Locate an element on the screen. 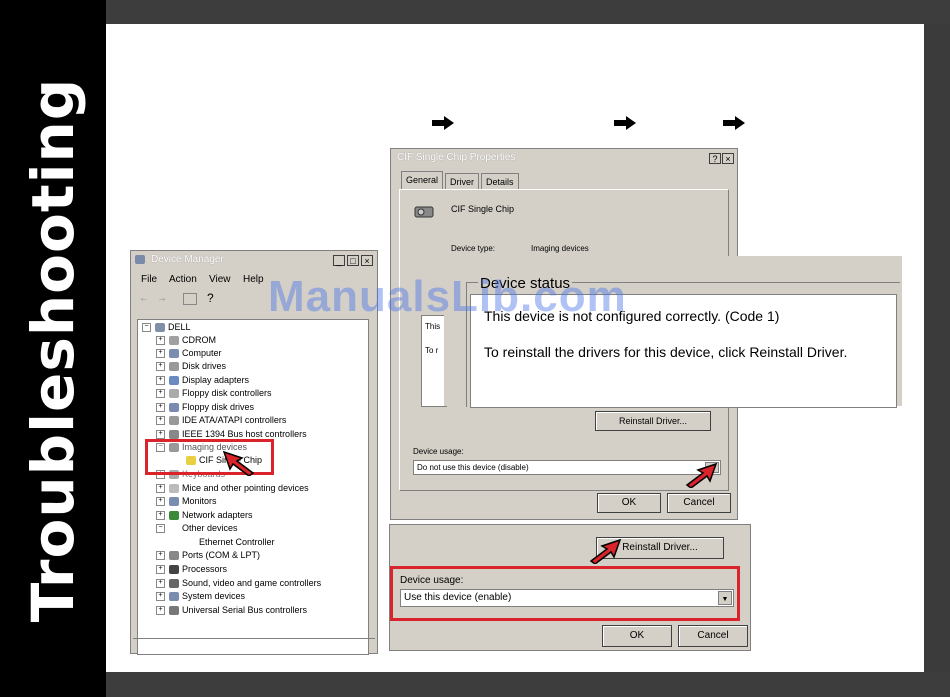 Image resolution: width=950 pixels, height=697 pixels. device-usage-select: Do not use this device (disable) ▼ is located at coordinates (567, 467).